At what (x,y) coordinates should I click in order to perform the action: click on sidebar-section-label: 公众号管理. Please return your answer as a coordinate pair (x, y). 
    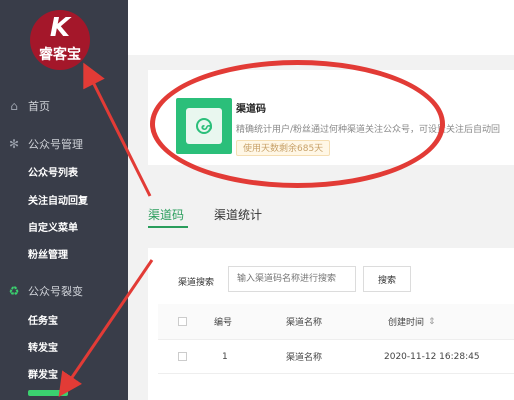
    Looking at the image, I should click on (55, 144).